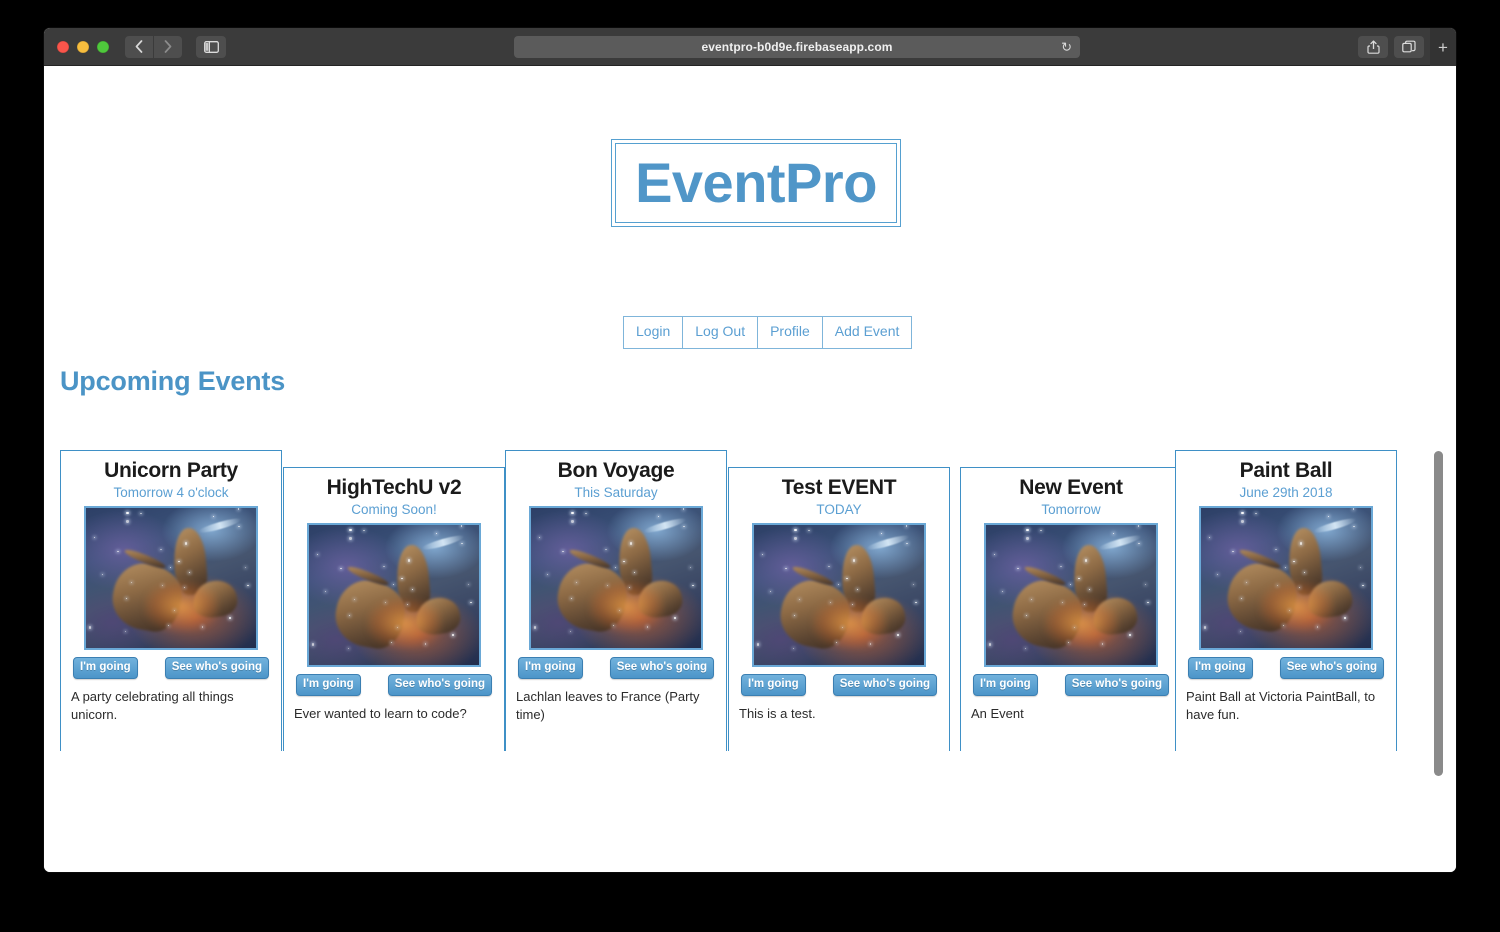 Image resolution: width=1500 pixels, height=932 pixels. What do you see at coordinates (867, 332) in the screenshot?
I see `nav-item-add-event: Add Event` at bounding box center [867, 332].